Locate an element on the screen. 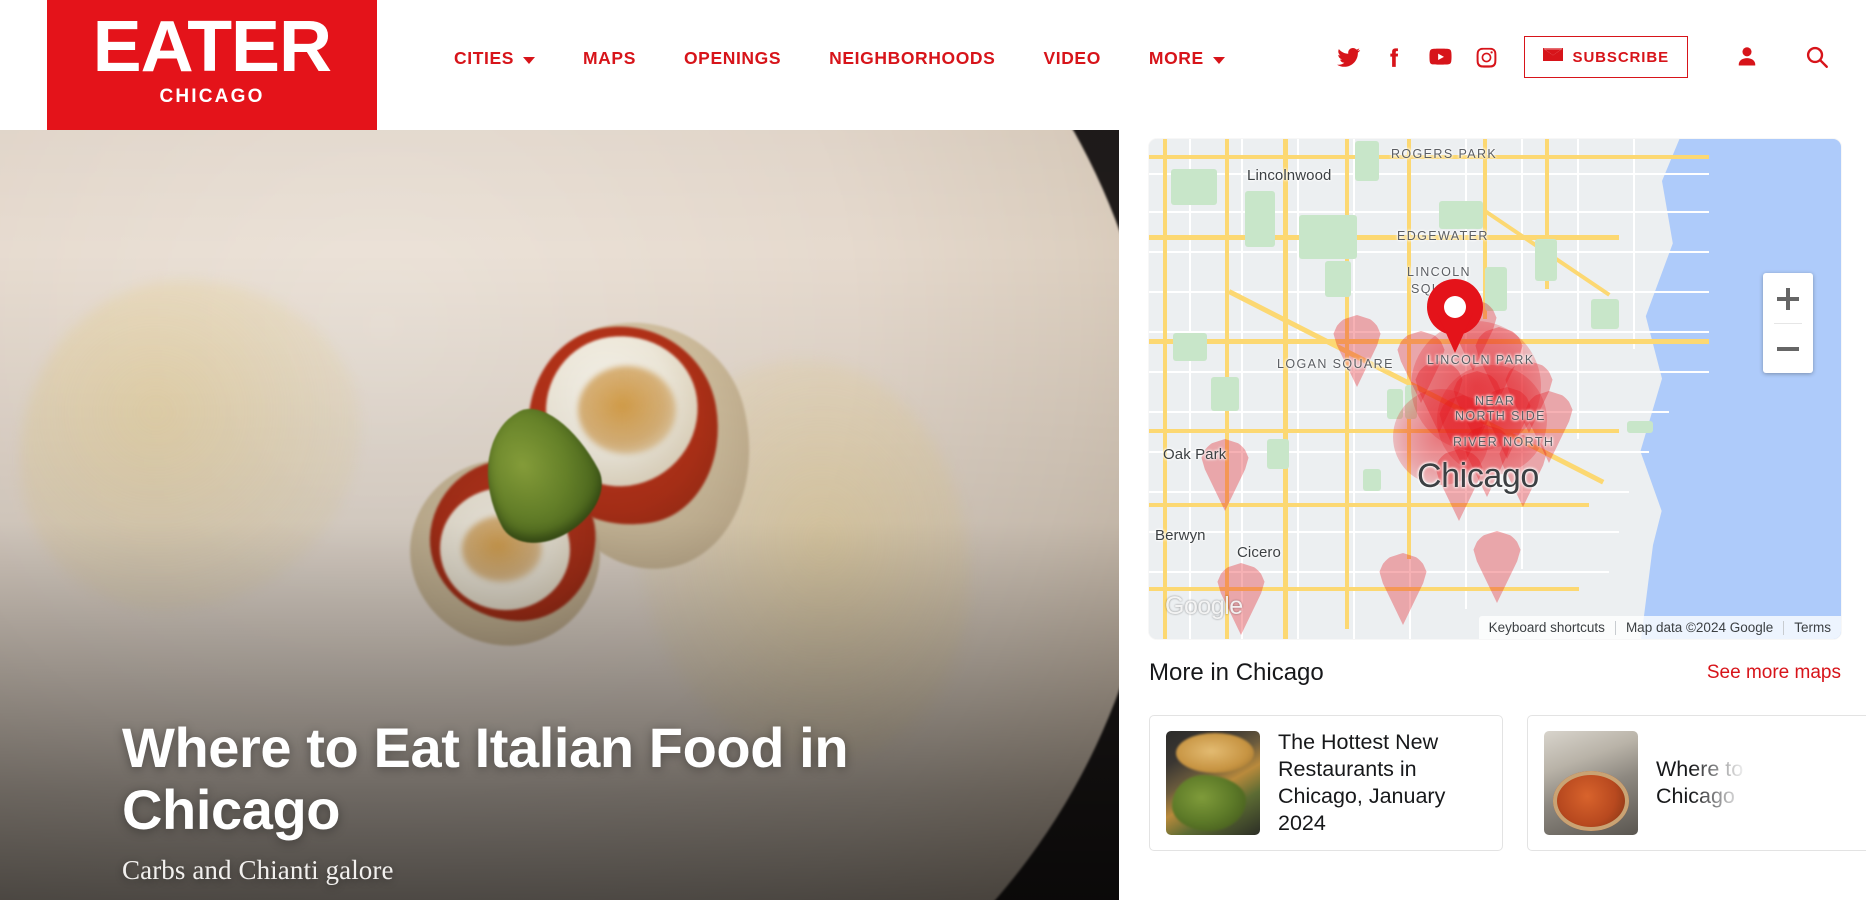  nav-item-label: MORE is located at coordinates (1176, 58).